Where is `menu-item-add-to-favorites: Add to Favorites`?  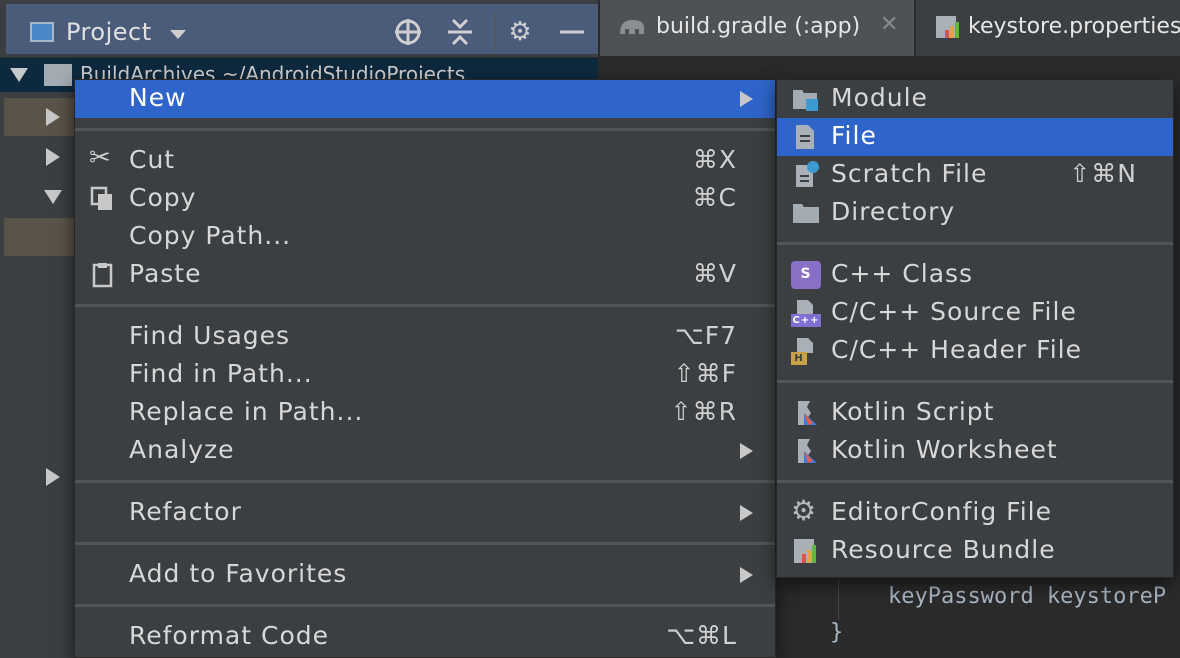 menu-item-add-to-favorites: Add to Favorites is located at coordinates (425, 575).